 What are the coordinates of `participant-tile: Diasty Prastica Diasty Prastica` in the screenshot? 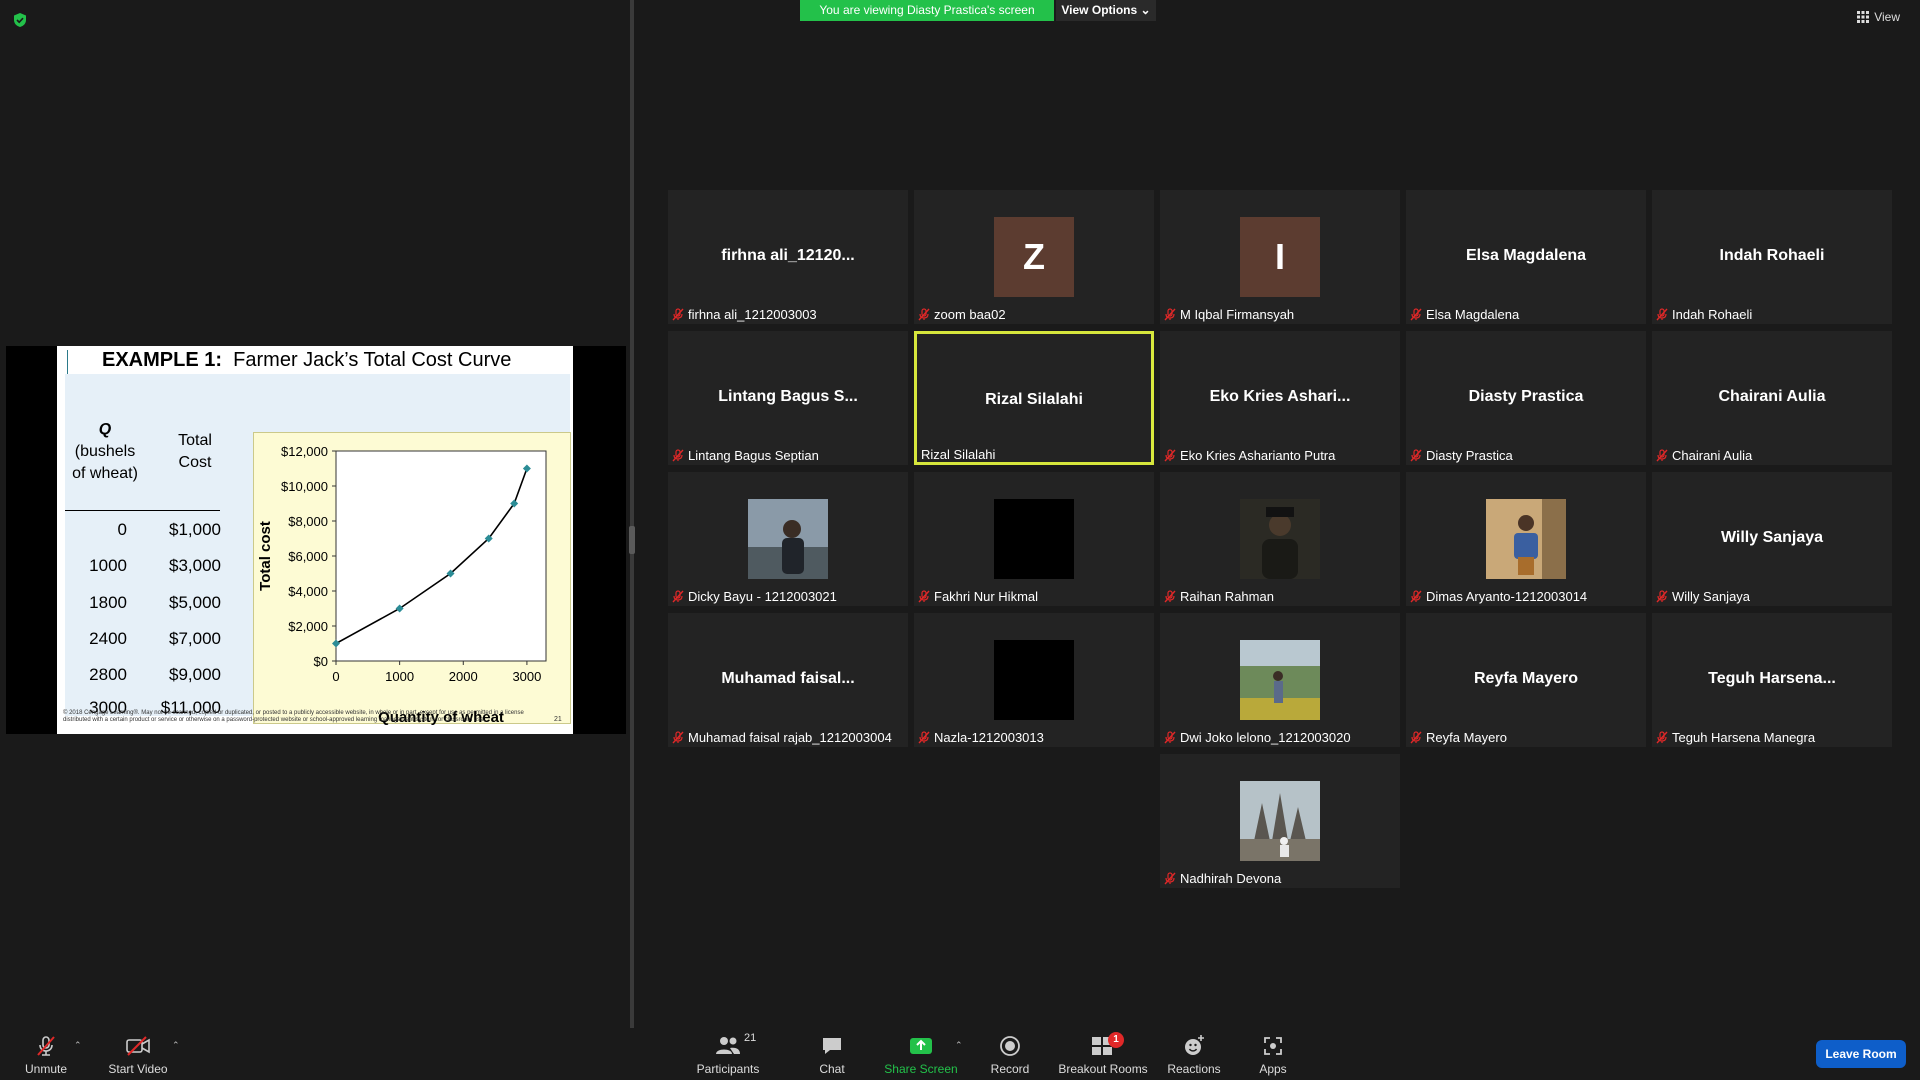 It's located at (1526, 398).